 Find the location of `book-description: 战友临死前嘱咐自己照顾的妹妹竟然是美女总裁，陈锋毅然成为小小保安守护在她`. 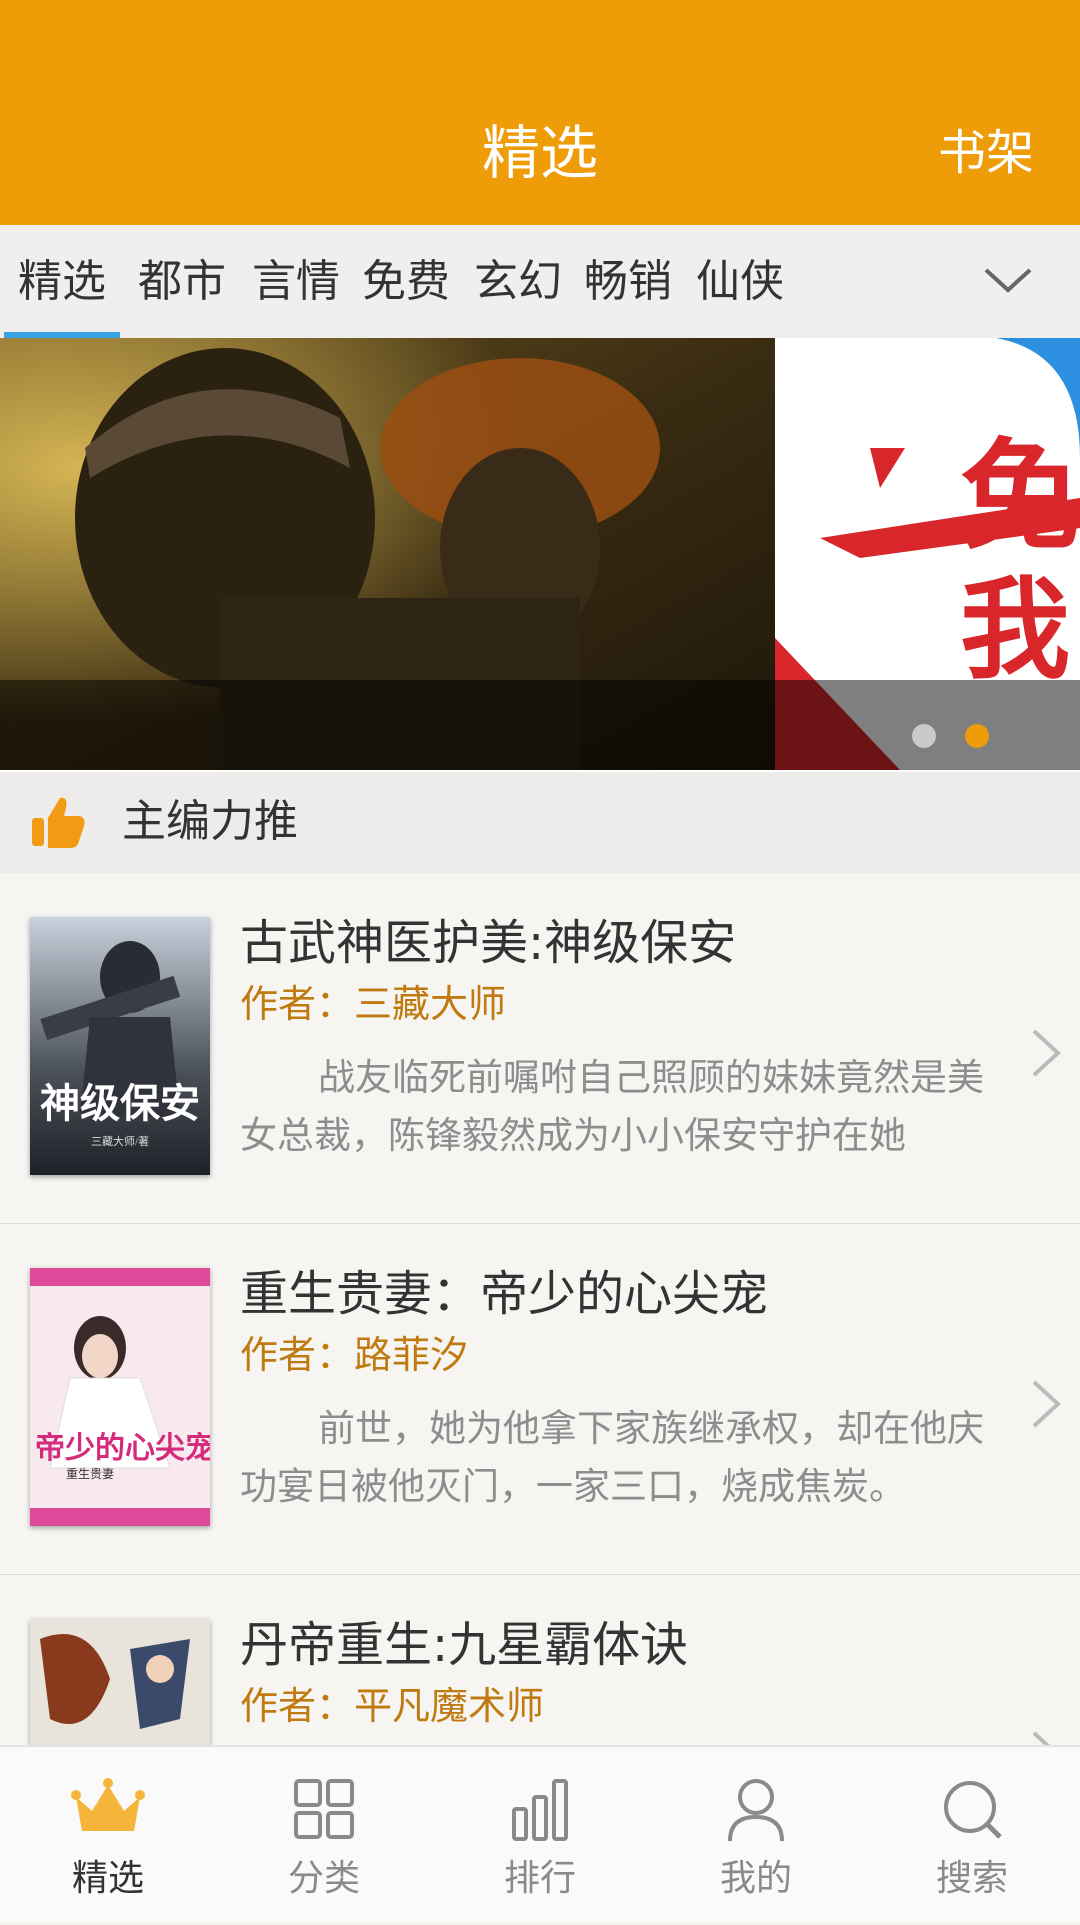

book-description: 战友临死前嘱咐自己照顾的妹妹竟然是美女总裁，陈锋毅然成为小小保安守护在她 is located at coordinates (612, 1106).